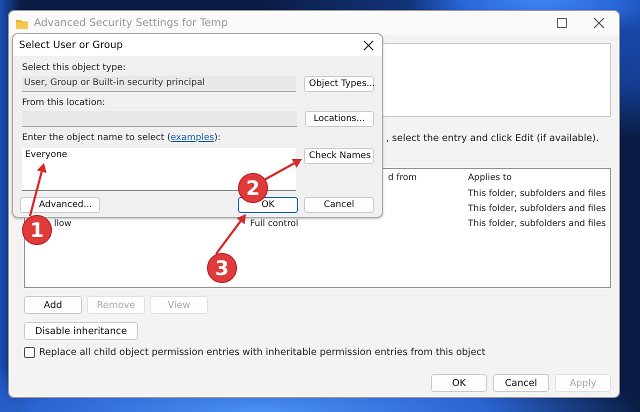  I want to click on dialog-title: Select User or Group, so click(71, 45).